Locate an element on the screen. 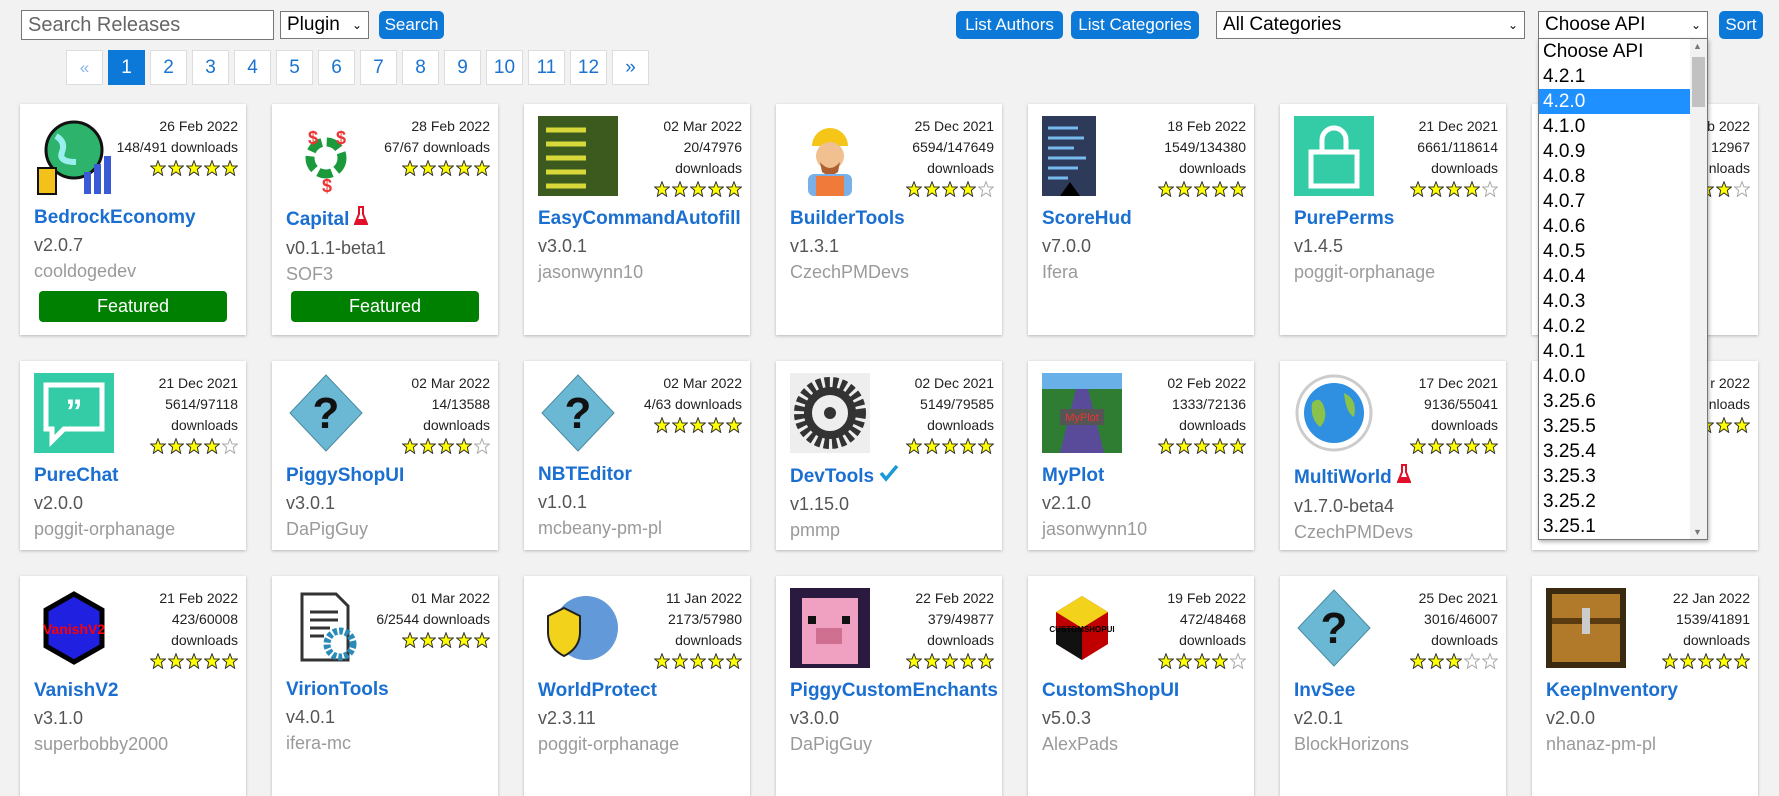  scoreboard-icon is located at coordinates (1082, 156).